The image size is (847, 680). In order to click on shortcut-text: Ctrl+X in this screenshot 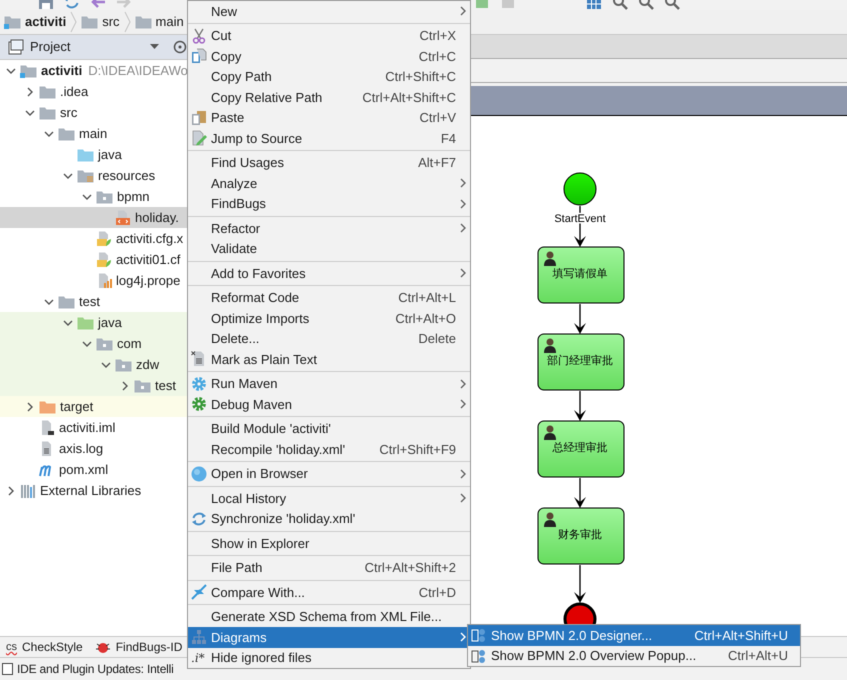, I will do `click(437, 36)`.